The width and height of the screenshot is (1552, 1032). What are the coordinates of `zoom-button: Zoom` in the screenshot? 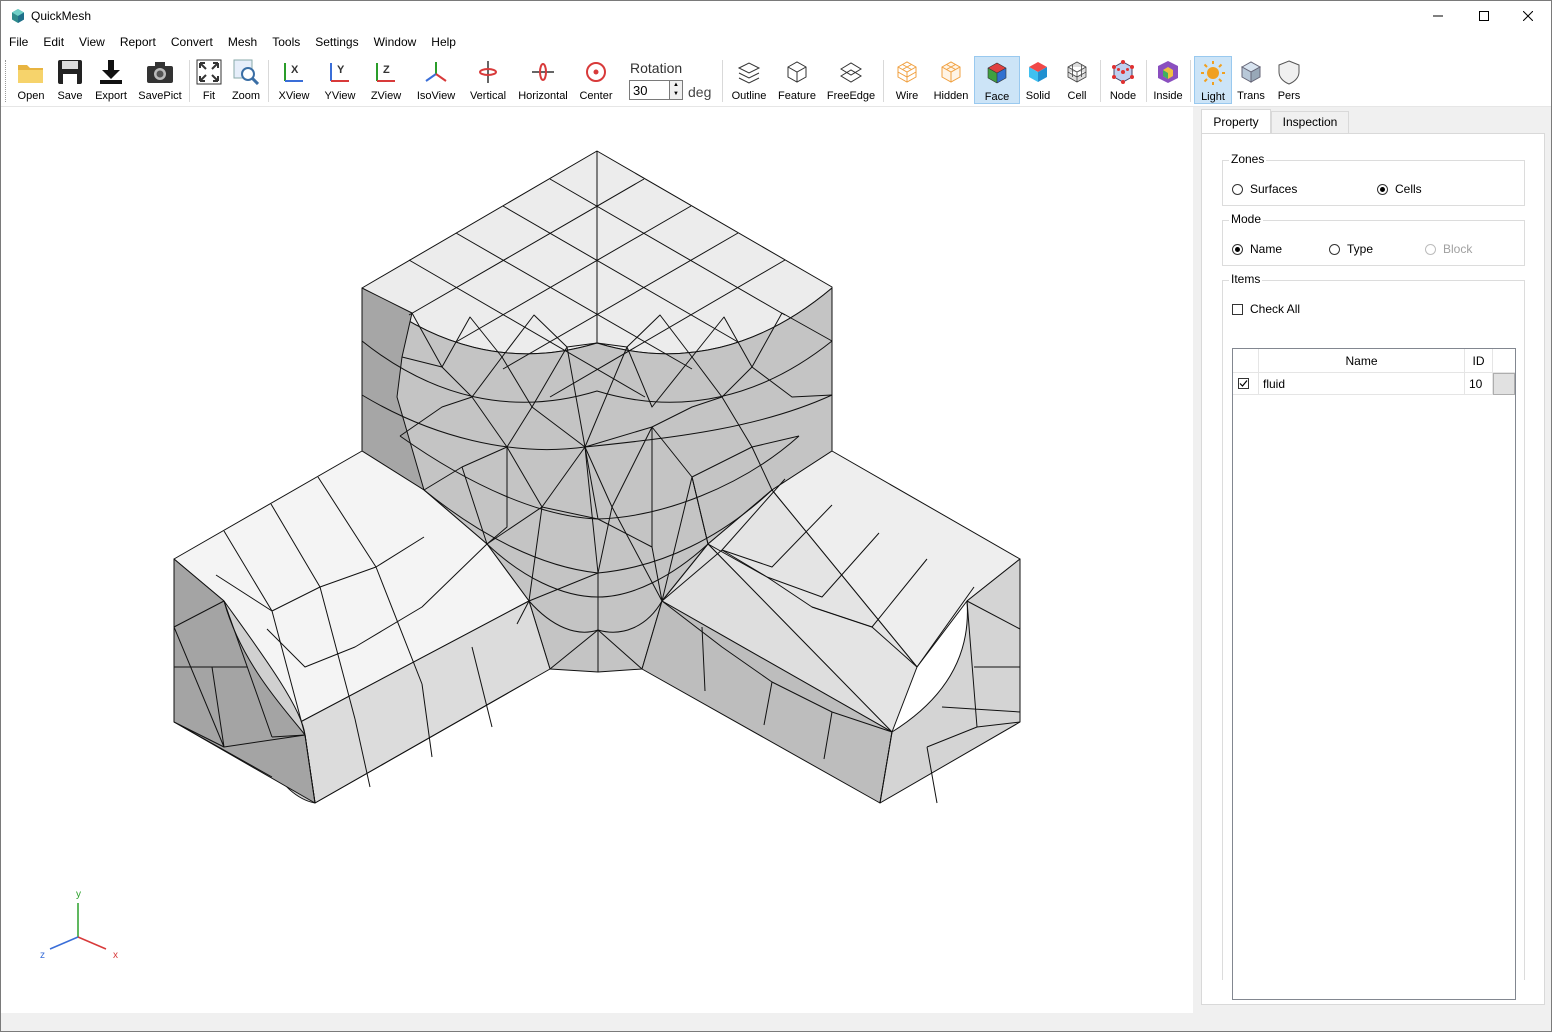 It's located at (246, 80).